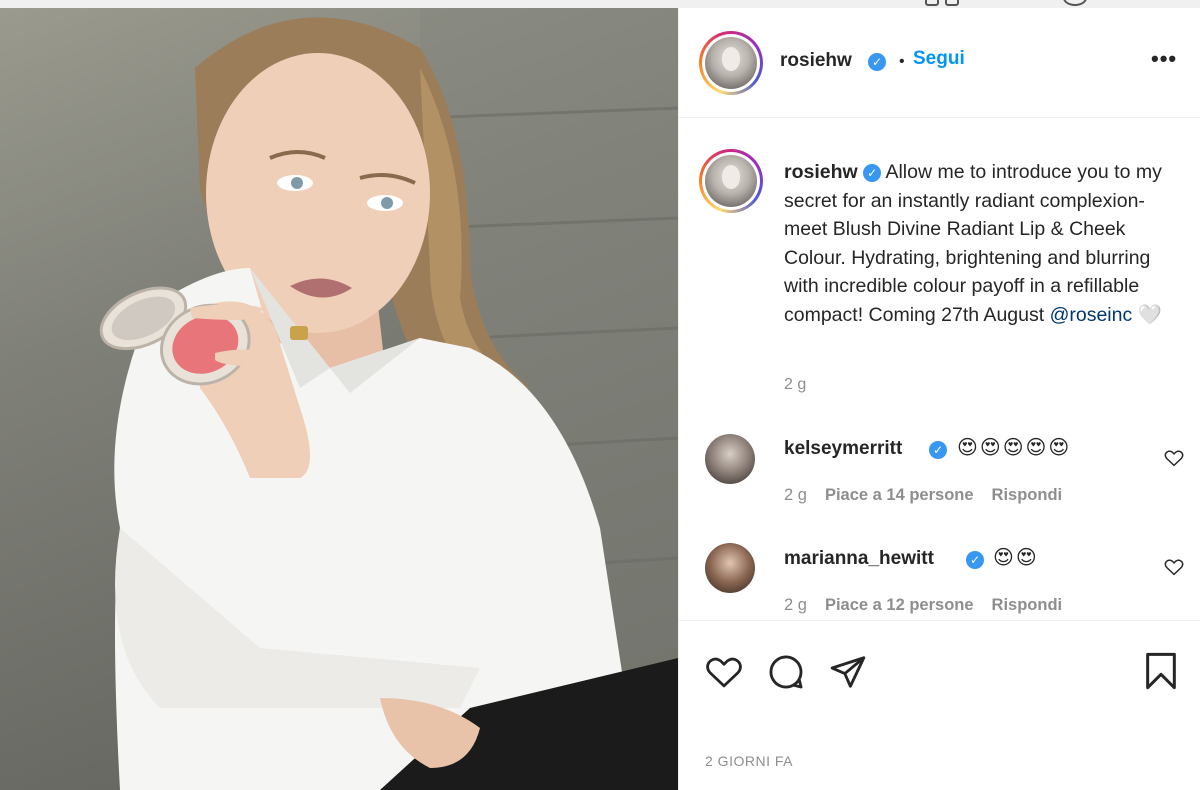  Describe the element at coordinates (786, 672) in the screenshot. I see `comment-icon` at that location.